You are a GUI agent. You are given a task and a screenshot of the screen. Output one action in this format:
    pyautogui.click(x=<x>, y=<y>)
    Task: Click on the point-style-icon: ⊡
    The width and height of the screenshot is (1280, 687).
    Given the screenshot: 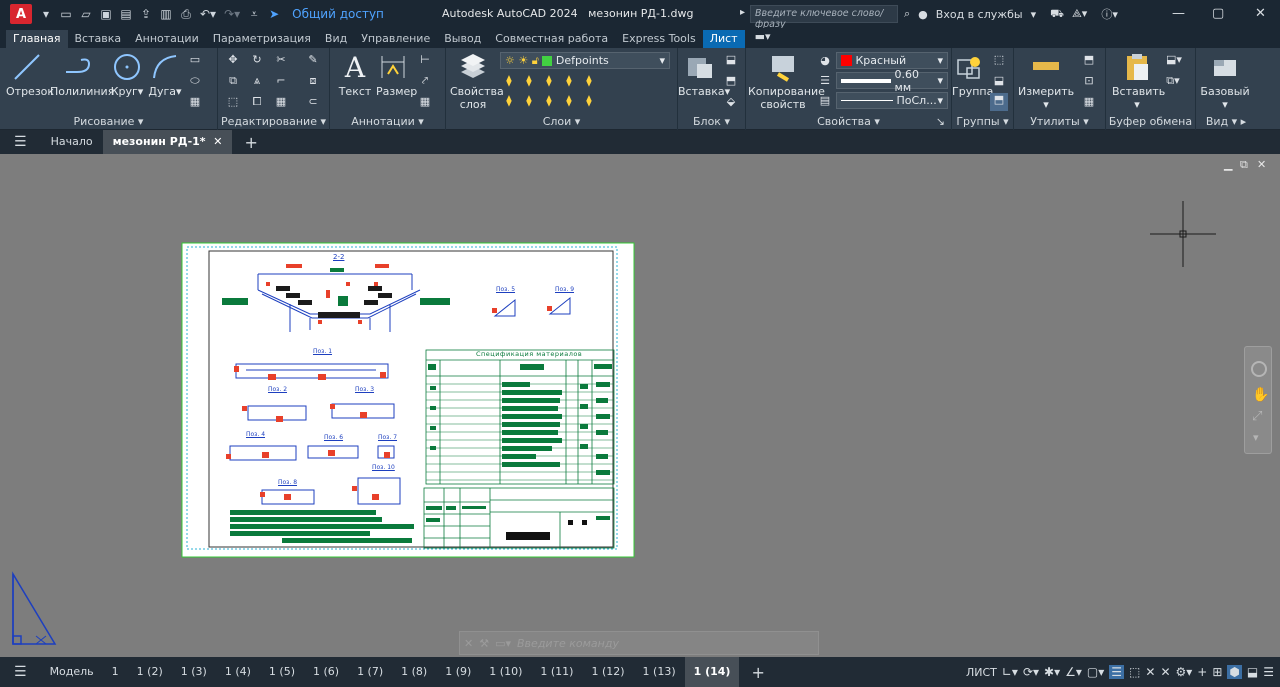 What is the action you would take?
    pyautogui.click(x=1089, y=81)
    